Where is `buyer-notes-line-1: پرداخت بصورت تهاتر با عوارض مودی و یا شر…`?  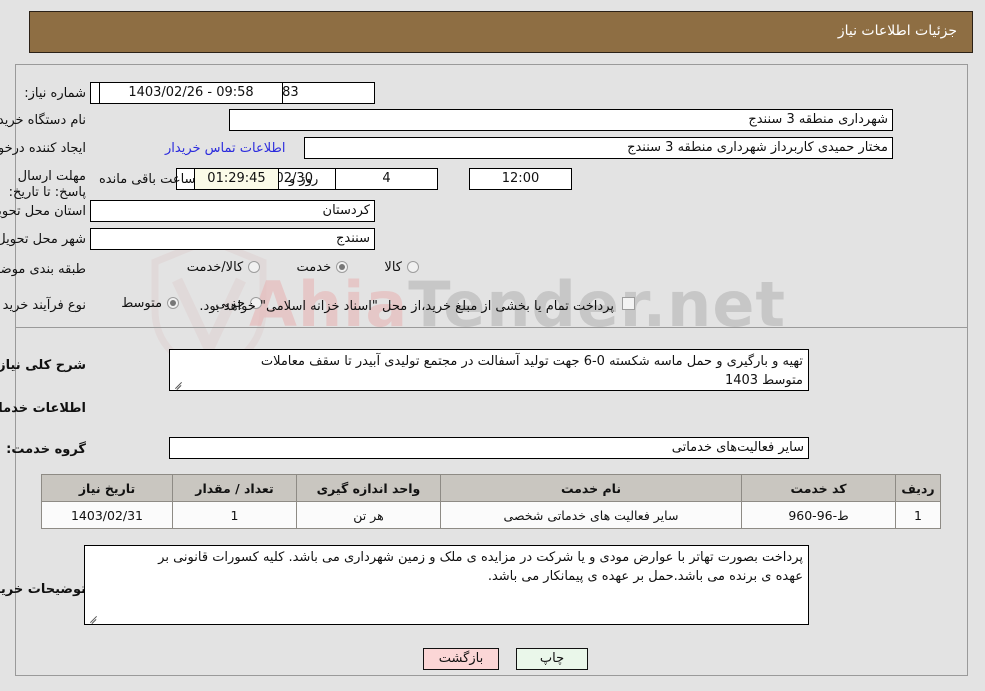
buyer-notes-line-1: پرداخت بصورت تهاتر با عوارض مودی و یا شر… is located at coordinates (481, 557).